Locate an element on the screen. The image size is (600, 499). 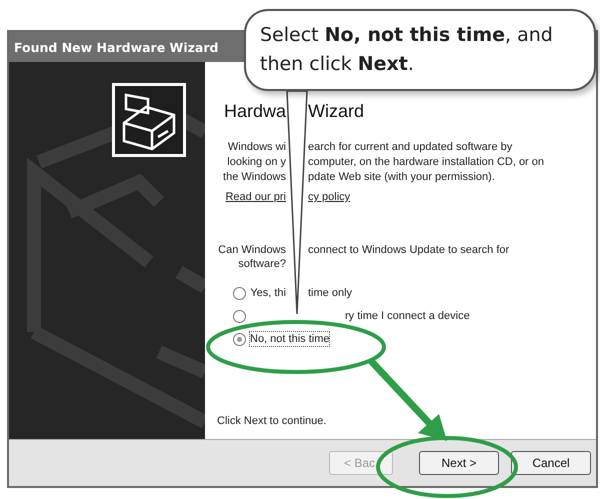
callout-bubble: Select No, not this time, and then click Next. is located at coordinates (420, 50).